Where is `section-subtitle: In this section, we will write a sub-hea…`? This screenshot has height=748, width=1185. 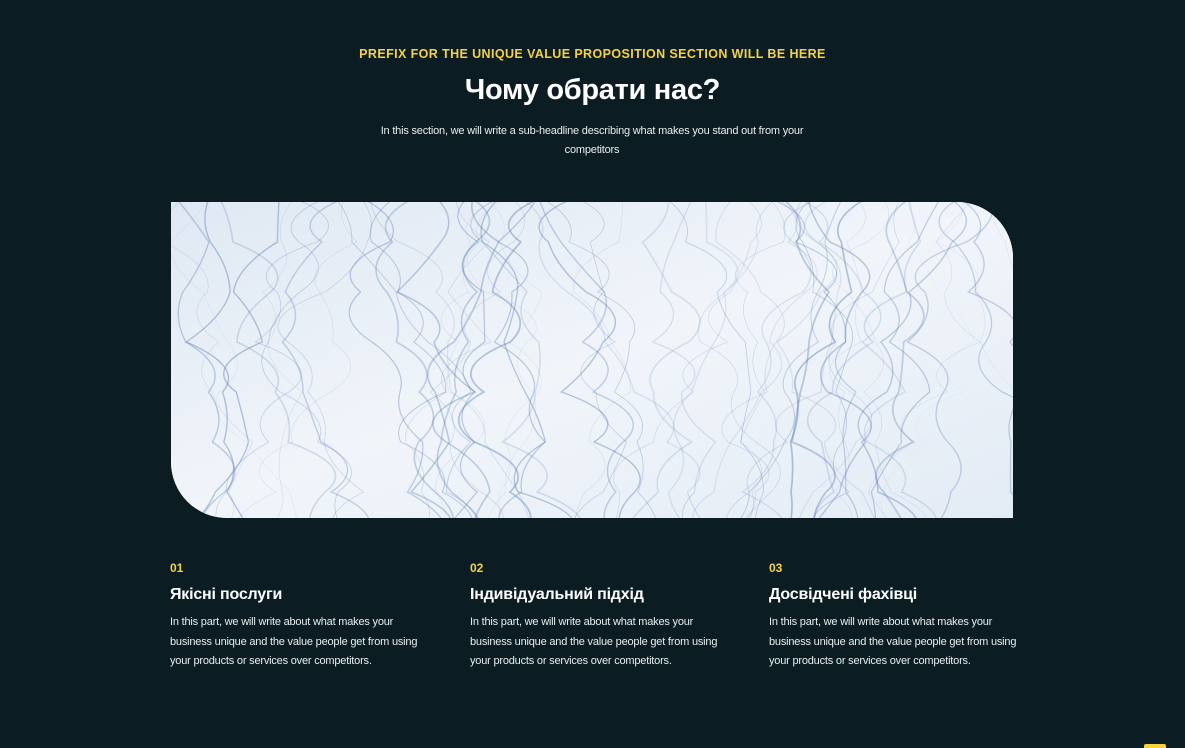 section-subtitle: In this section, we will write a sub-hea… is located at coordinates (592, 140).